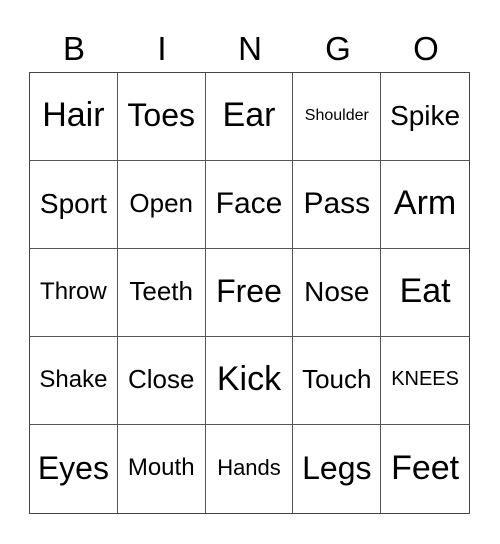 Image resolution: width=500 pixels, height=544 pixels. I want to click on bingo-cell: Feet, so click(425, 469).